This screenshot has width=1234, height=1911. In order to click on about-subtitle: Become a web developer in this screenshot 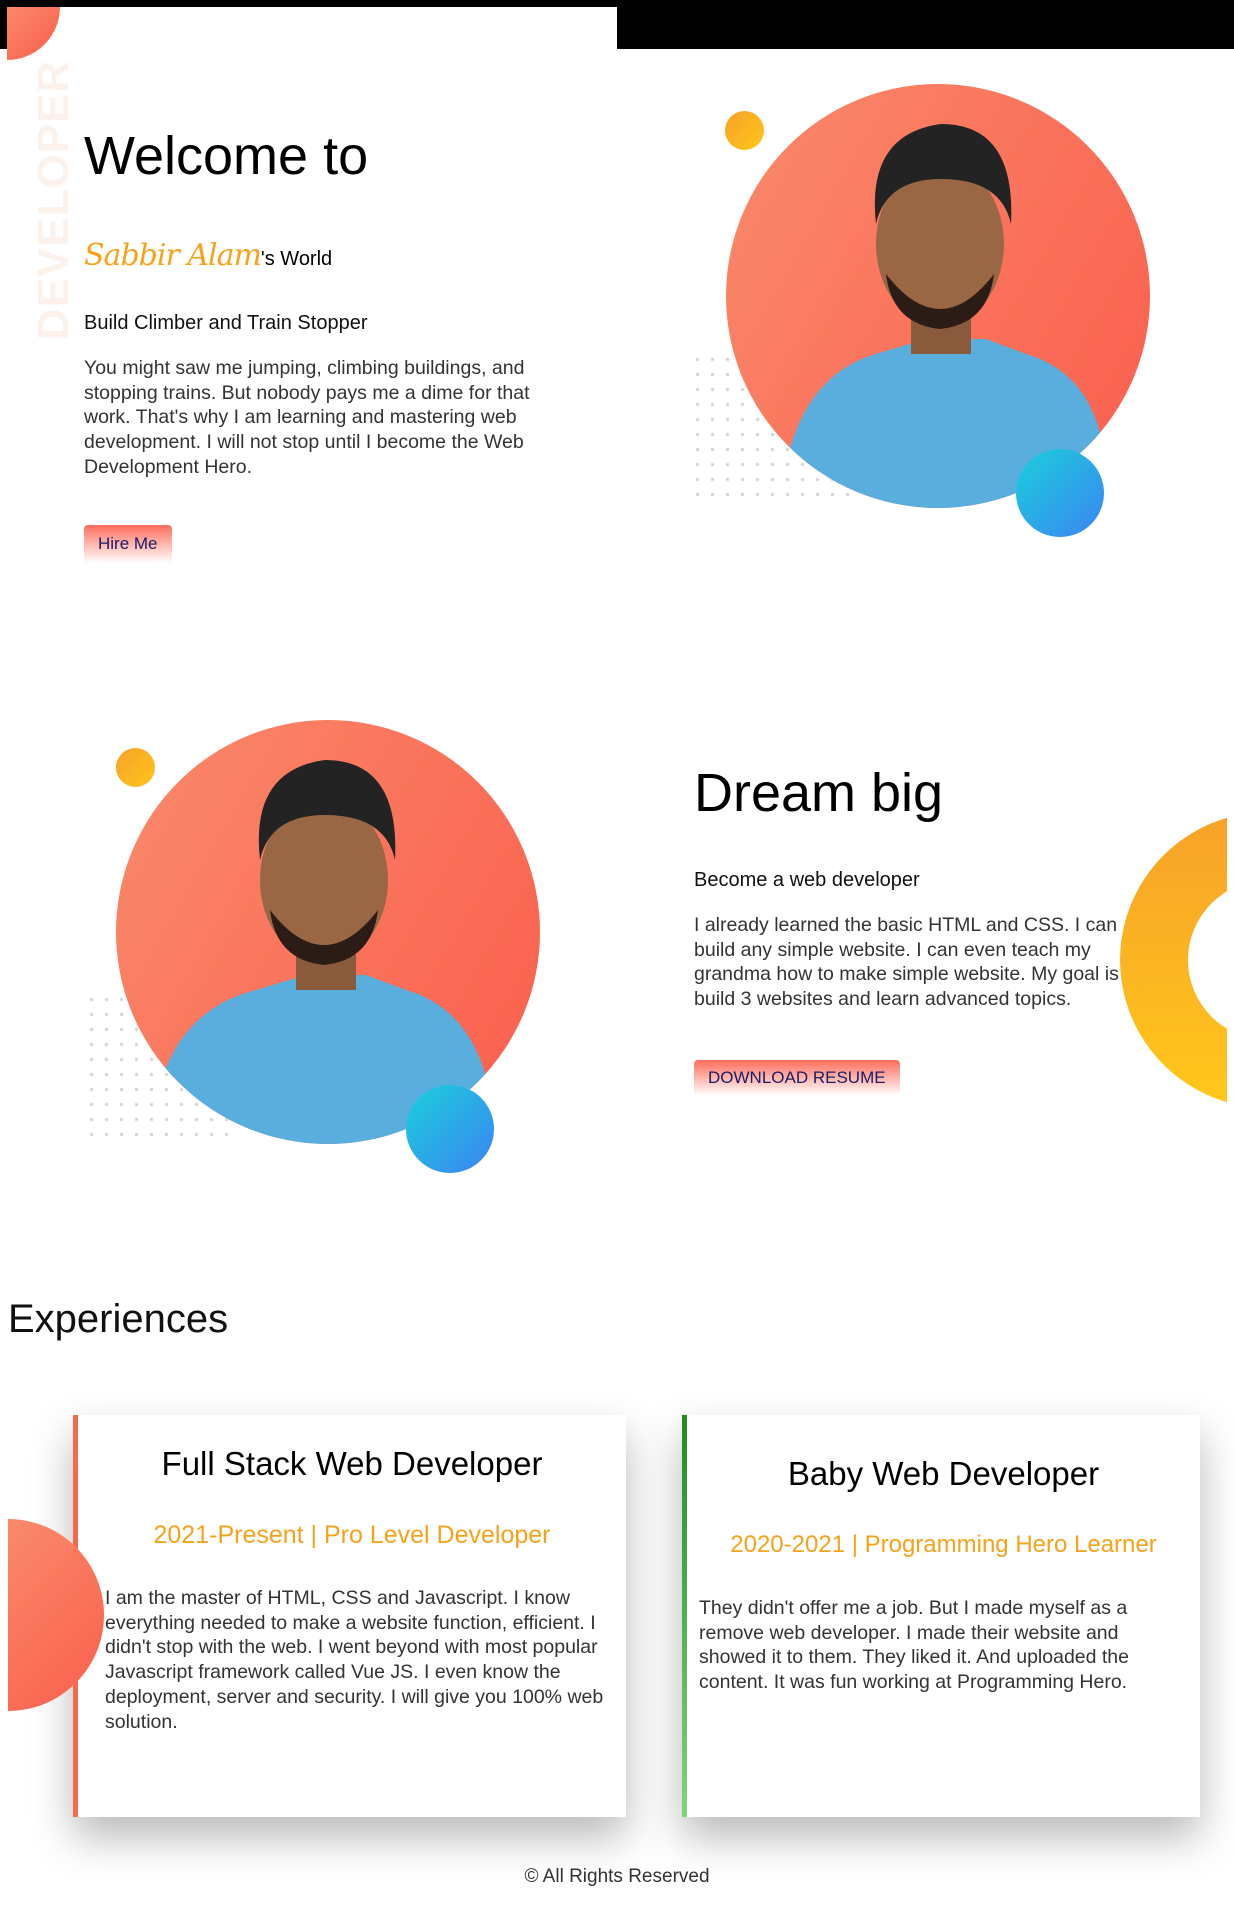, I will do `click(807, 880)`.